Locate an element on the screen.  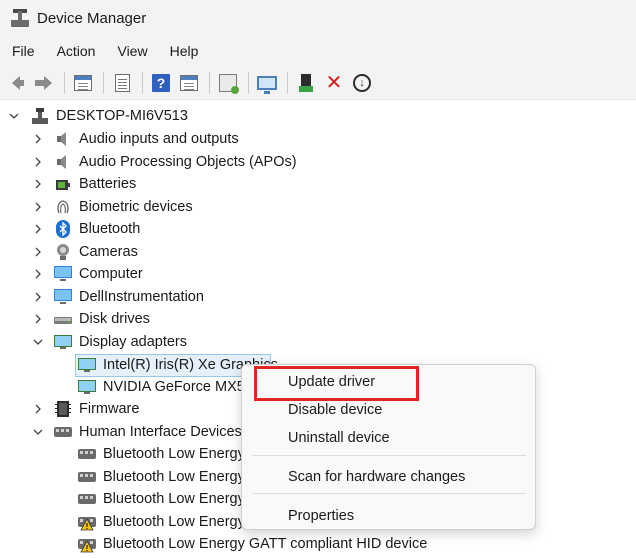
firmware-chip-icon is located at coordinates (63, 409).